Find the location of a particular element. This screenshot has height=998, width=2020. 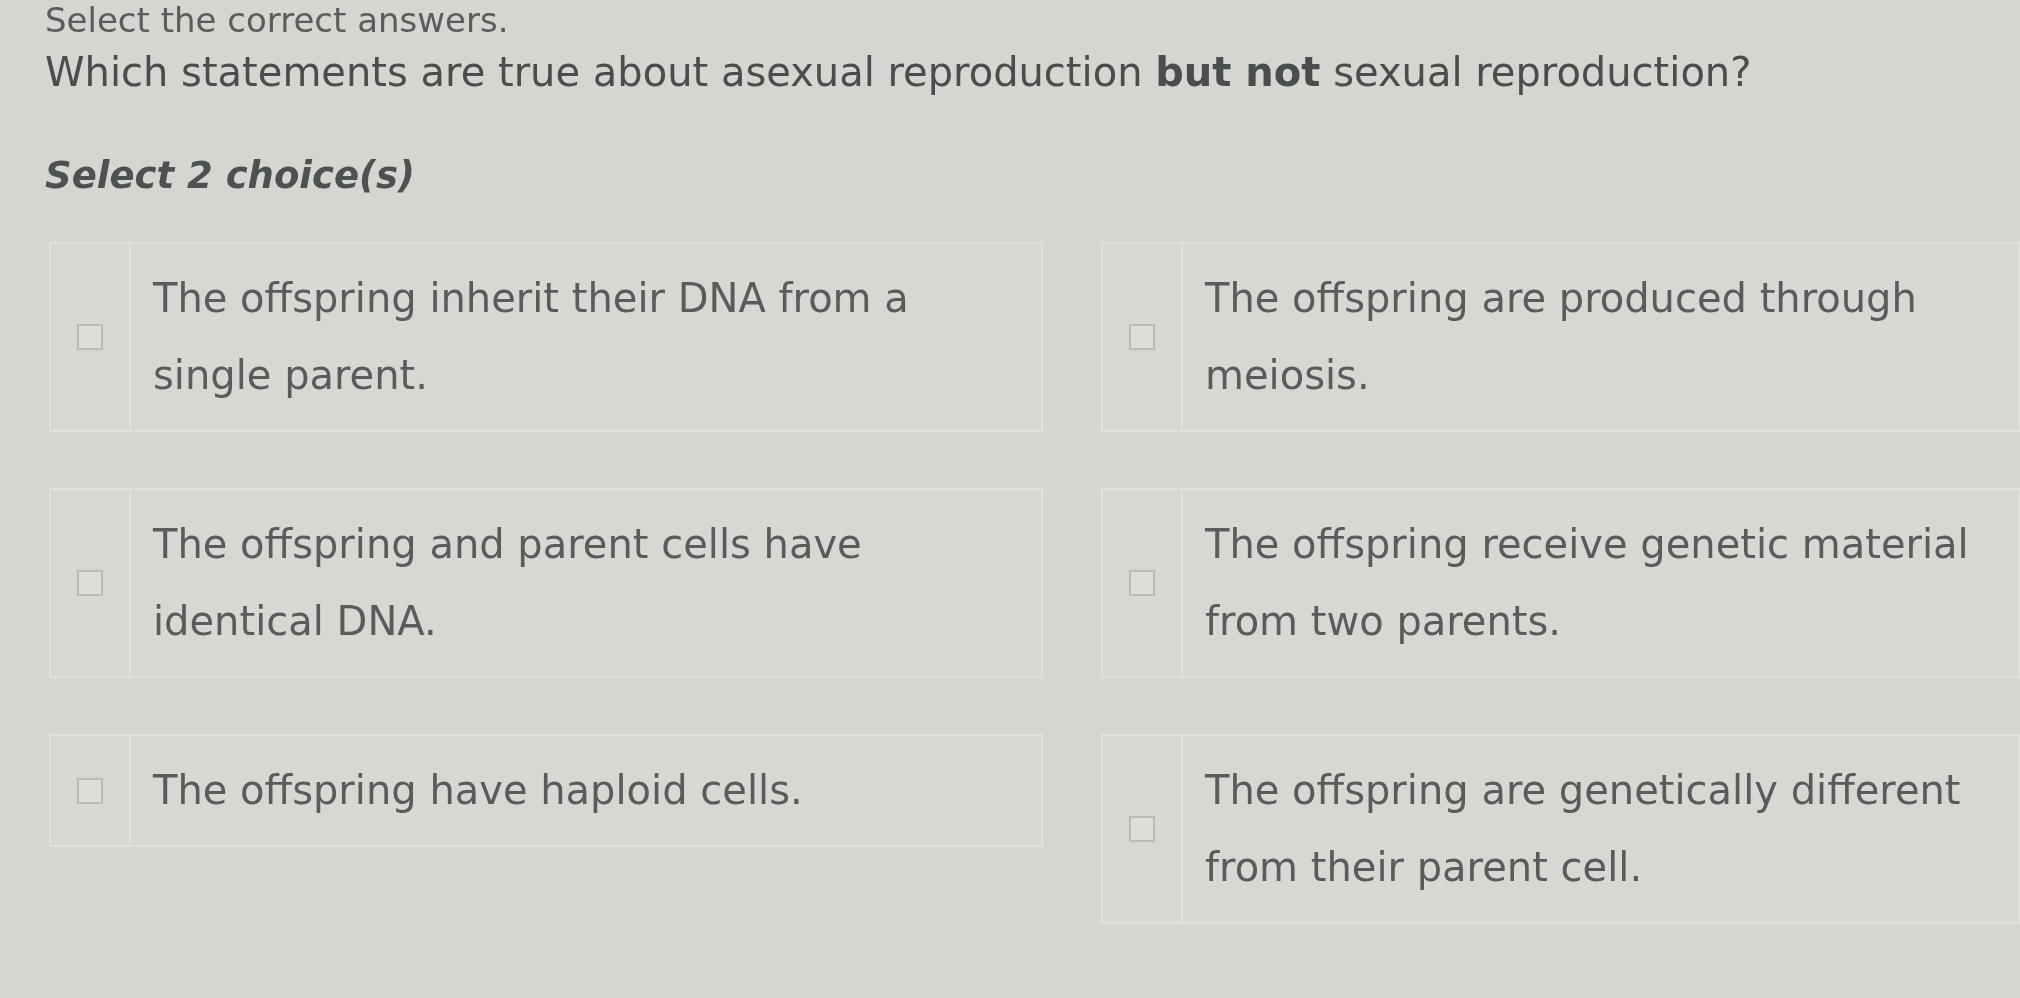

choice-text: The offspring inherit their DNA from a single parent. is located at coordinates (531, 337).